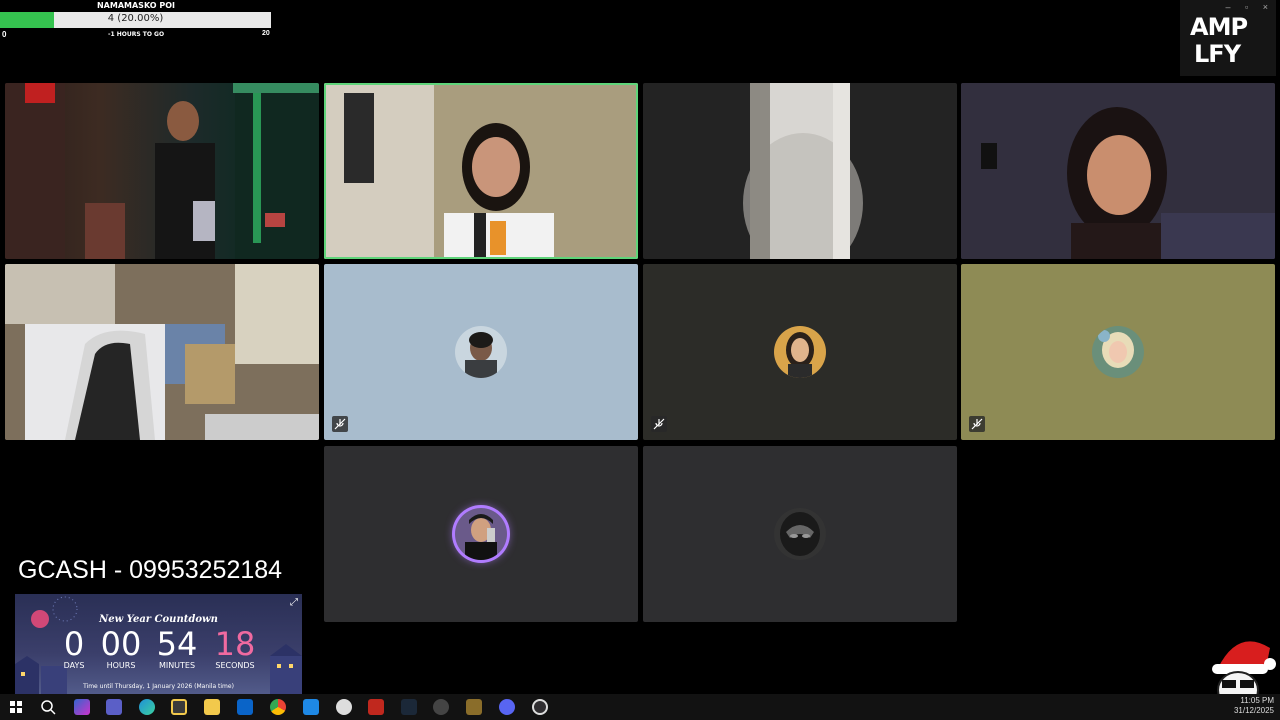 This screenshot has height=720, width=1280. Describe the element at coordinates (1217, 54) in the screenshot. I see `logo-line-2: LFY` at that location.